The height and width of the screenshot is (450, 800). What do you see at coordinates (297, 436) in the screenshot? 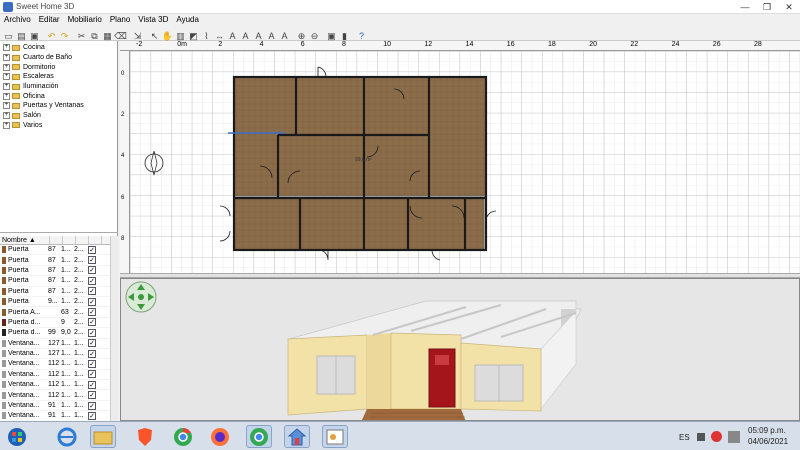
I see `sweet-home-3d-icon` at bounding box center [297, 436].